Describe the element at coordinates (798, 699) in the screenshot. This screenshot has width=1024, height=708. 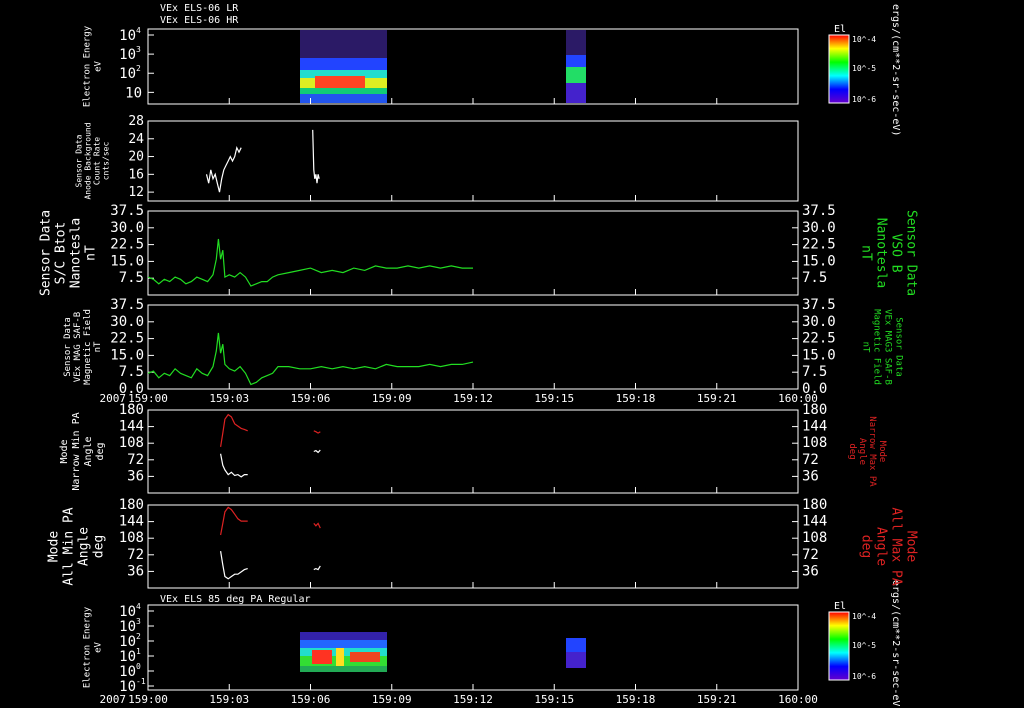
I see `panel7-xtick-label-8: 160:00` at that location.